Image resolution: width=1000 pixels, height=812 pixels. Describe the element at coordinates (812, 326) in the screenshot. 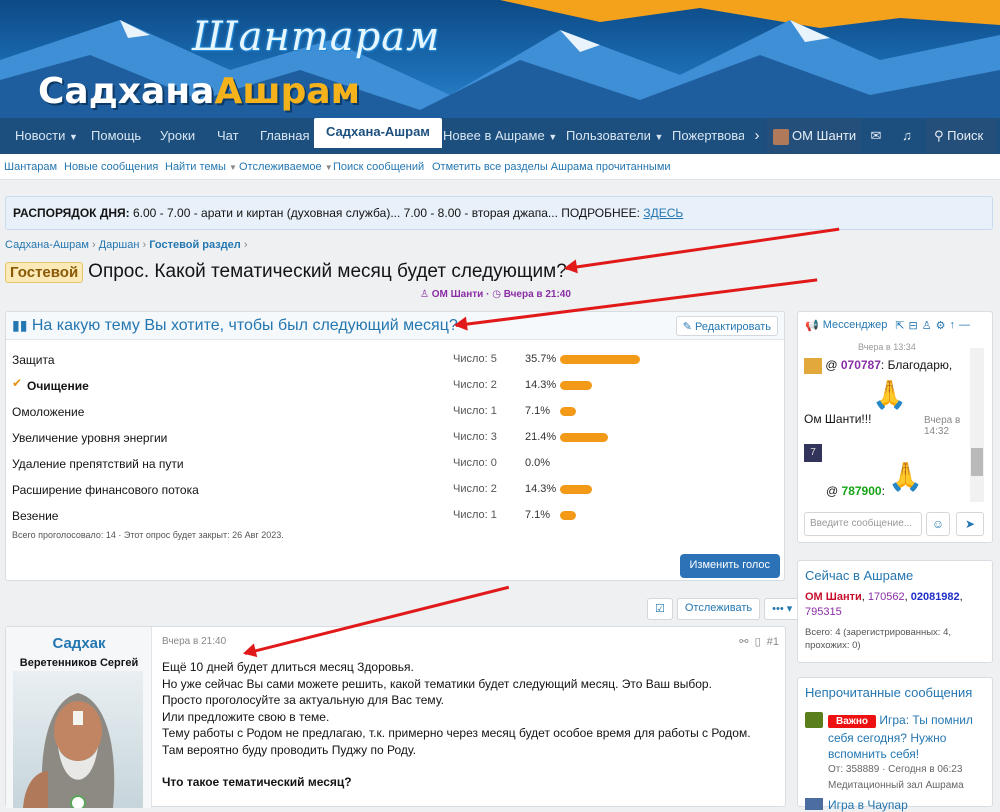

I see `megaphone-icon: 📢` at that location.